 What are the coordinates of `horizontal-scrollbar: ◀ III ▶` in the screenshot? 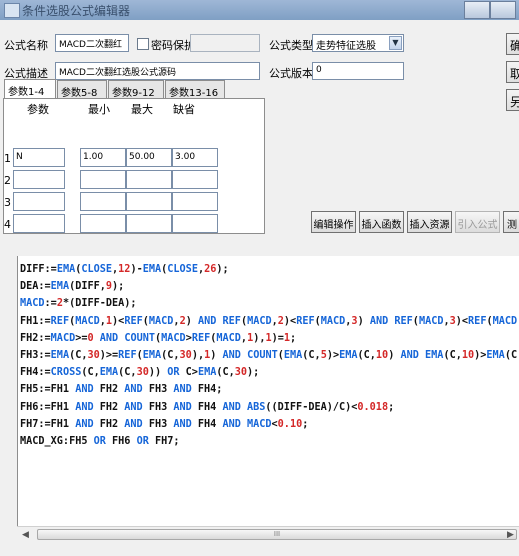 It's located at (268, 534).